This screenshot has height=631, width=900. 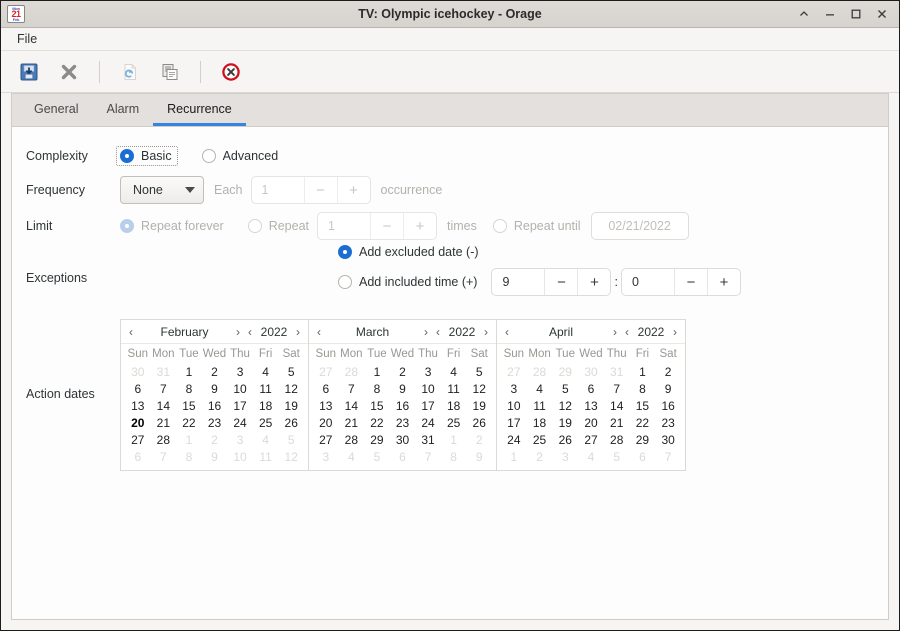 What do you see at coordinates (593, 282) in the screenshot?
I see `exception-hour-plus-button: +` at bounding box center [593, 282].